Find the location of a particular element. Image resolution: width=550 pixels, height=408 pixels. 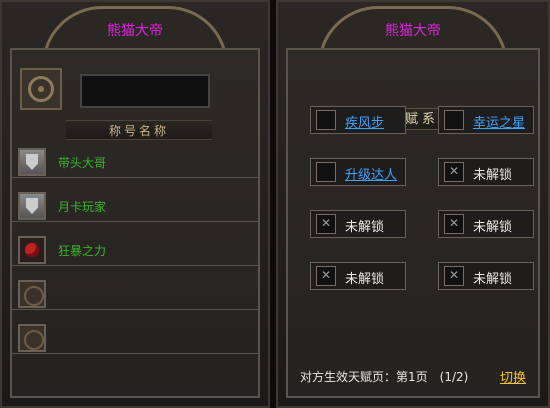

title-row: 月卡玩家 is located at coordinates (135, 207).